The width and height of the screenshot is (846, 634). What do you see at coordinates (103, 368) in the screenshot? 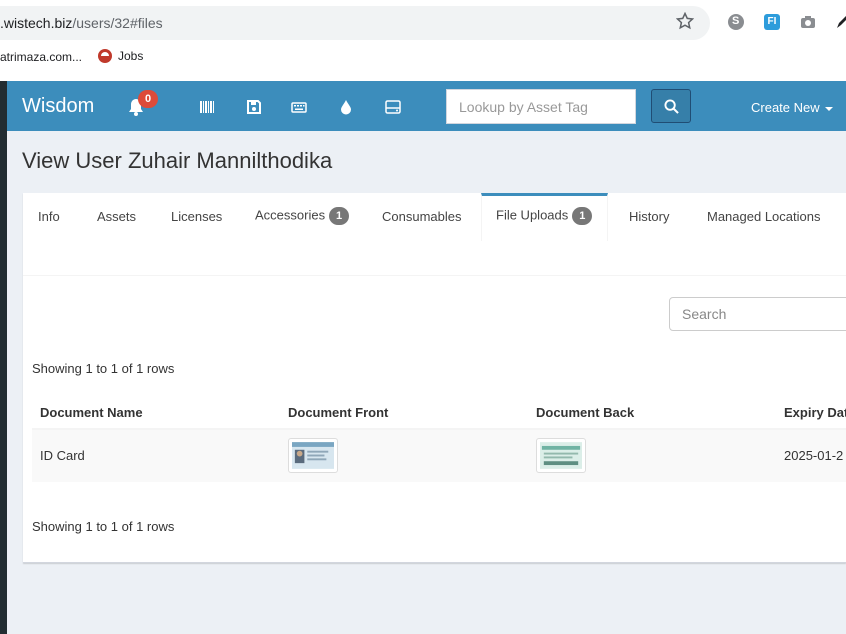
I see `pagination-info: Showing 1 to 1 of 1 rows` at bounding box center [103, 368].